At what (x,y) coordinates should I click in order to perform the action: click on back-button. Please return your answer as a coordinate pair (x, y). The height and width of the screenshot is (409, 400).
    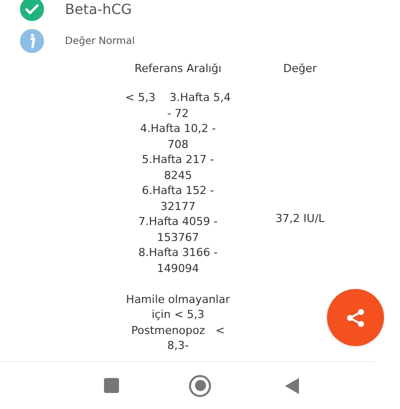
    Looking at the image, I should click on (293, 385).